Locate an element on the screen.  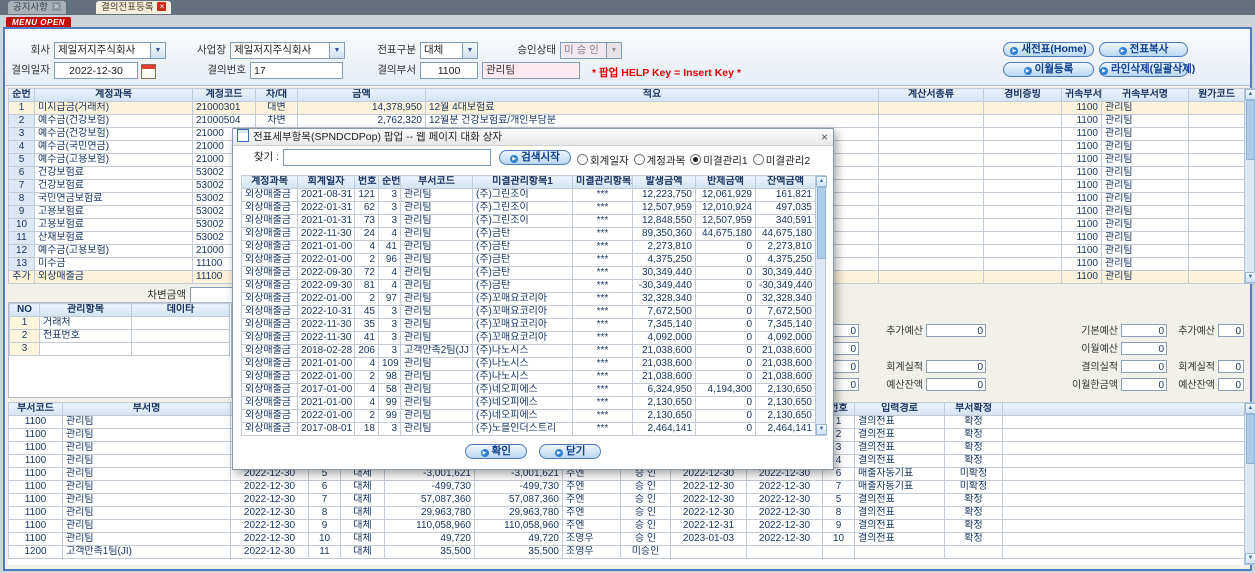
close-icon: × is located at coordinates (824, 137).